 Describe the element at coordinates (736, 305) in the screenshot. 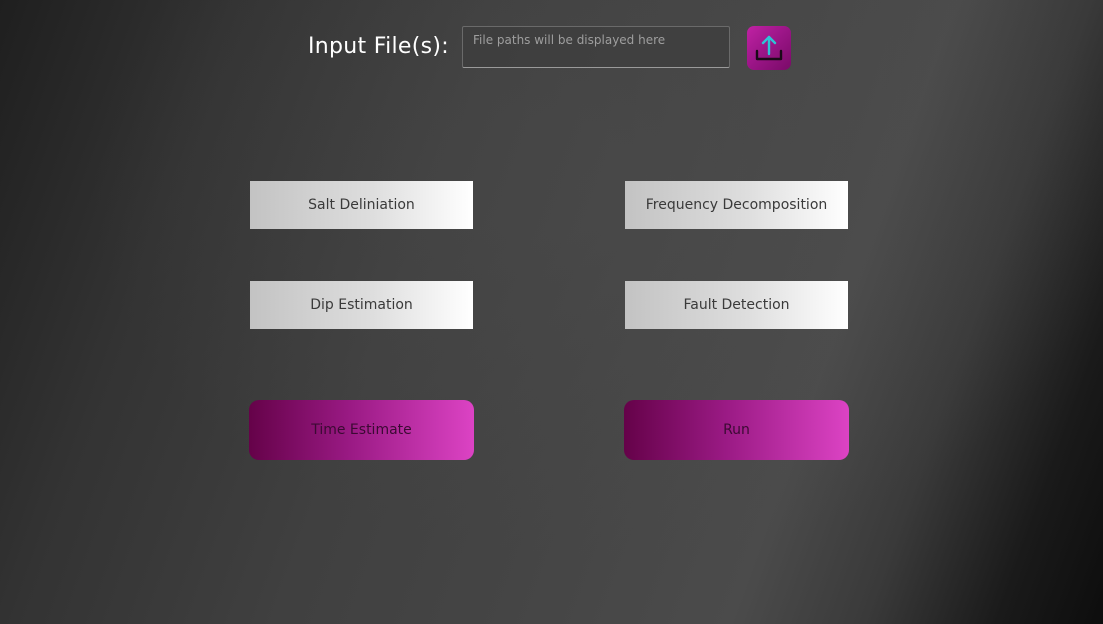

I see `fault-detection-button: Fault Detection` at that location.